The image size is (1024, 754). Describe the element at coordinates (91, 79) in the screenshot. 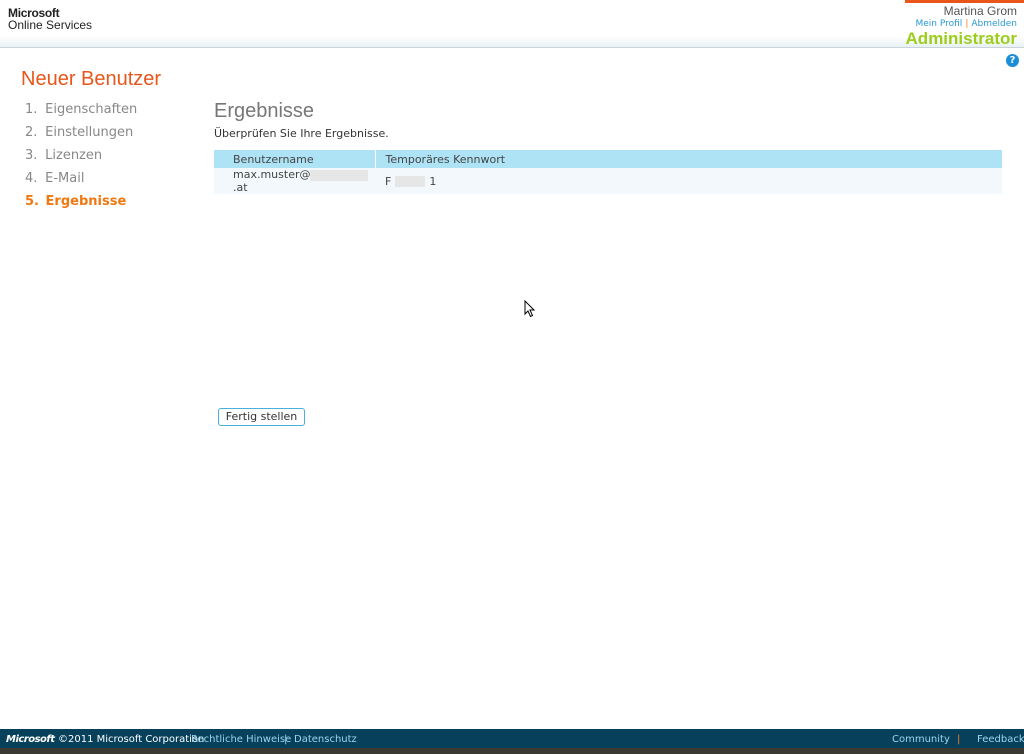

I see `wizard-title: Neuer Benutzer` at that location.